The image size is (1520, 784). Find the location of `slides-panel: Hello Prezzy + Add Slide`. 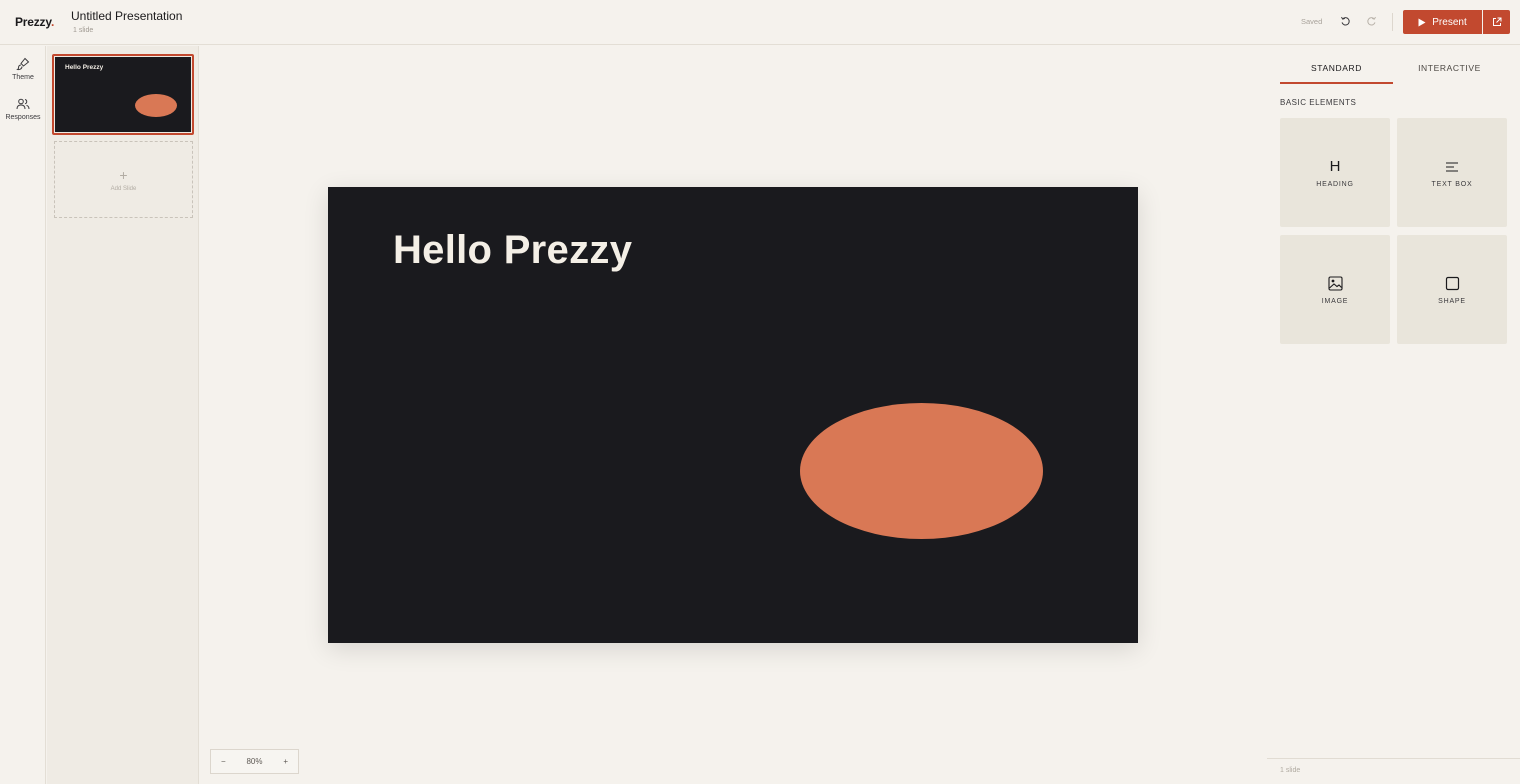

slides-panel: Hello Prezzy + Add Slide is located at coordinates (123, 415).